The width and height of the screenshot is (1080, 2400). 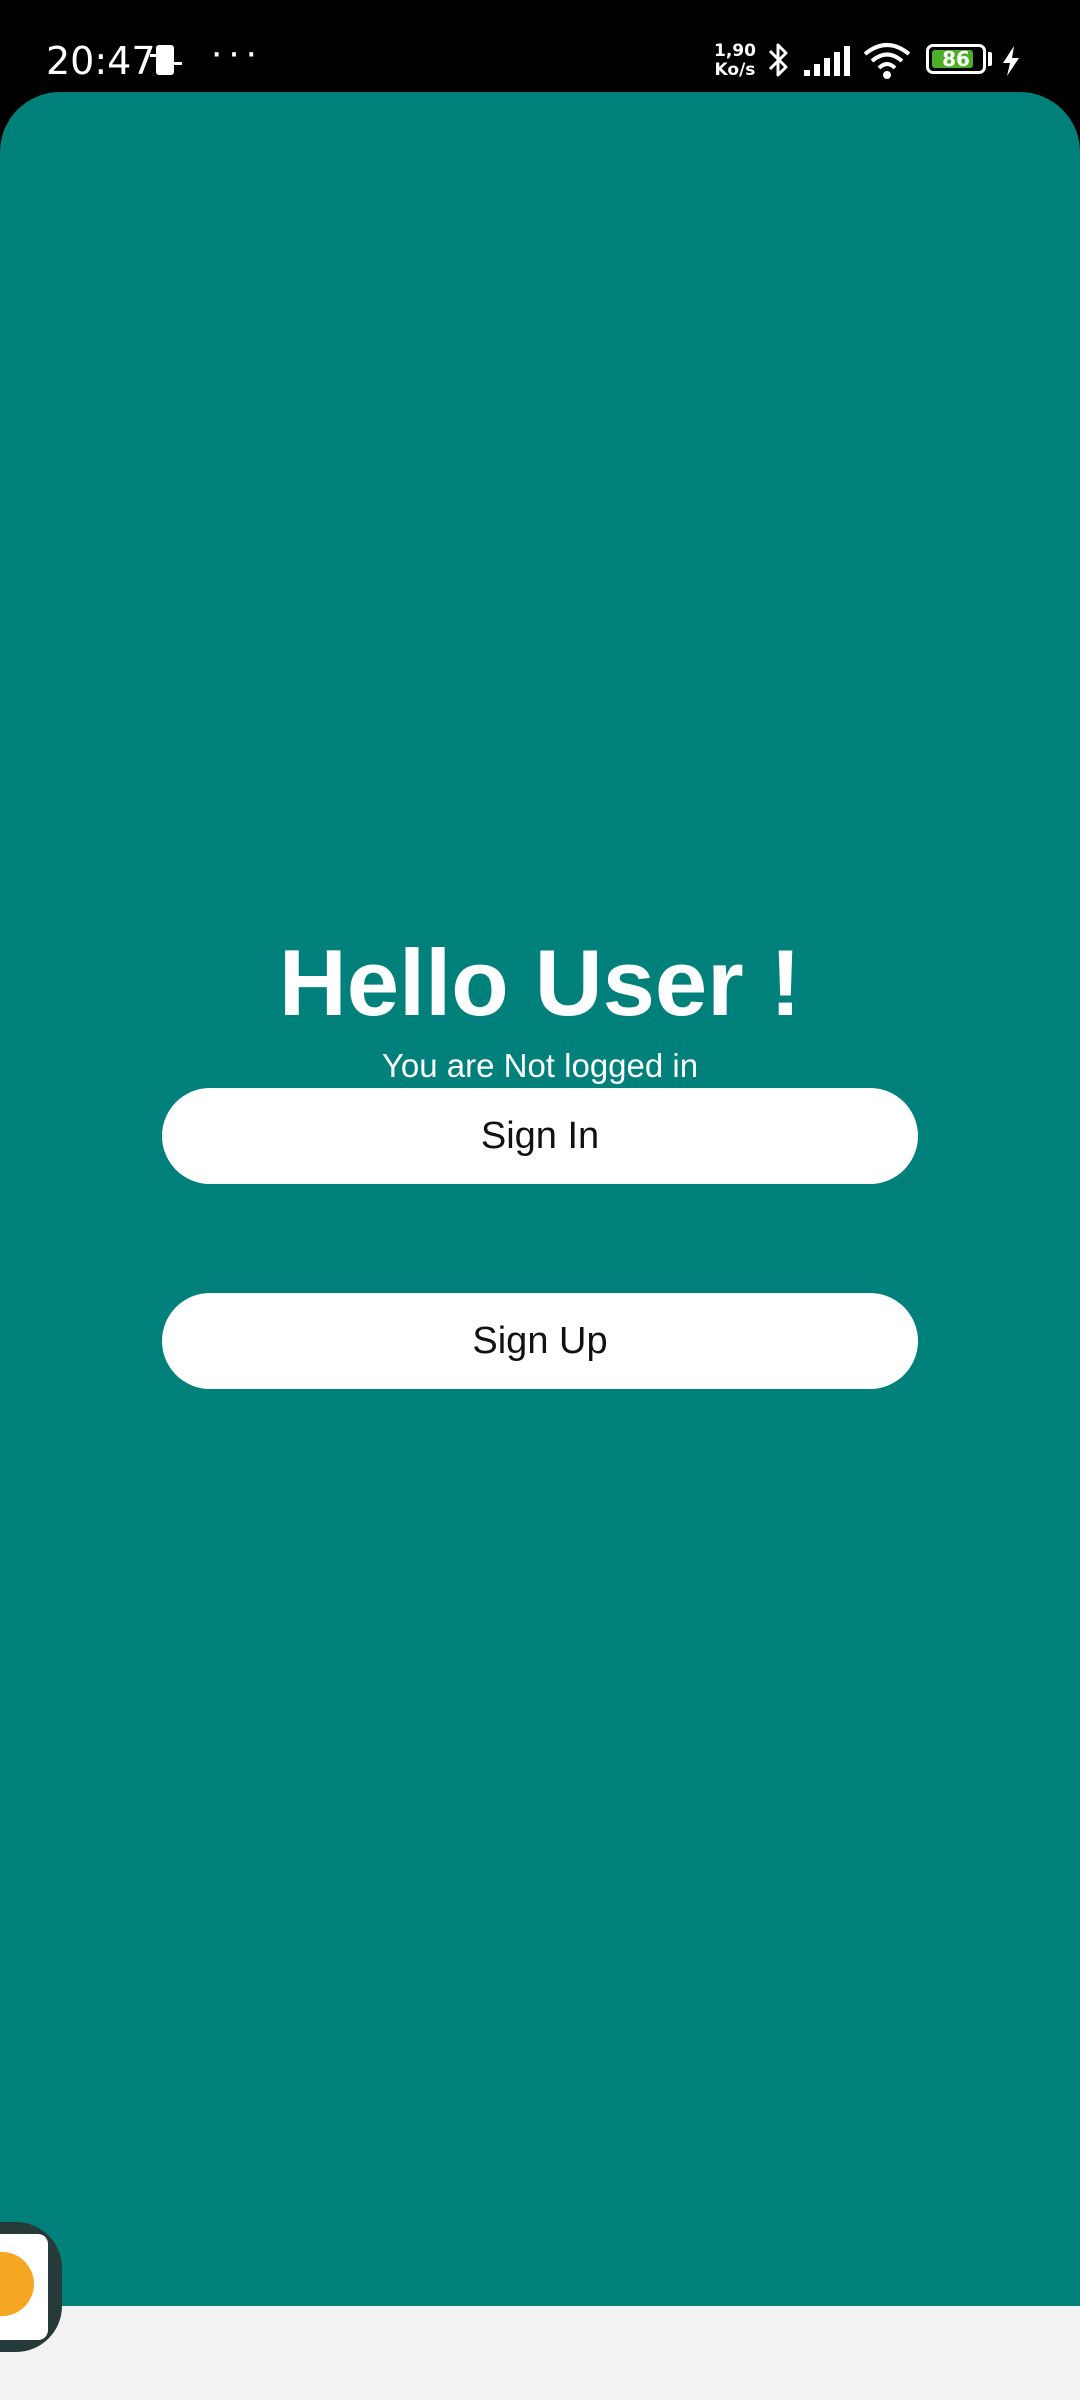 What do you see at coordinates (887, 61) in the screenshot?
I see `wifi-icon` at bounding box center [887, 61].